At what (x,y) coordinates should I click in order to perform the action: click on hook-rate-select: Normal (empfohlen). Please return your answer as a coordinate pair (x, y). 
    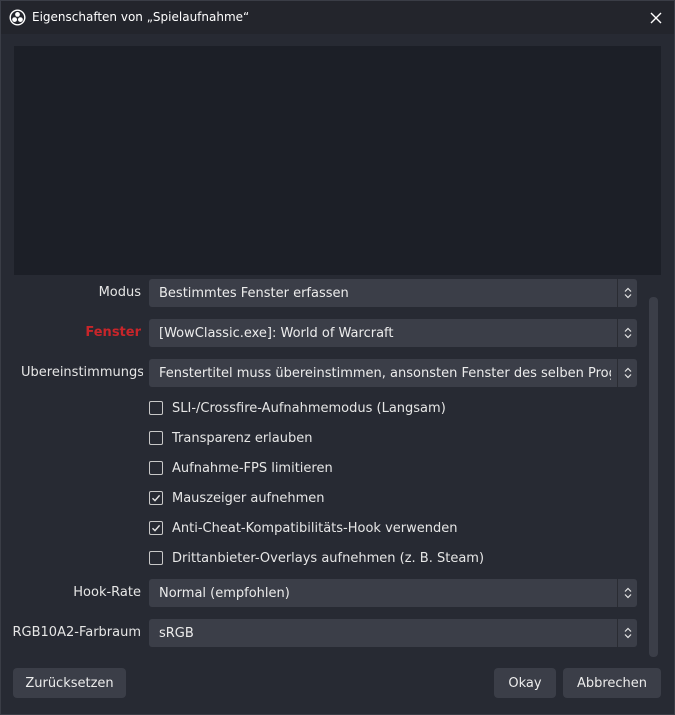
    Looking at the image, I should click on (393, 593).